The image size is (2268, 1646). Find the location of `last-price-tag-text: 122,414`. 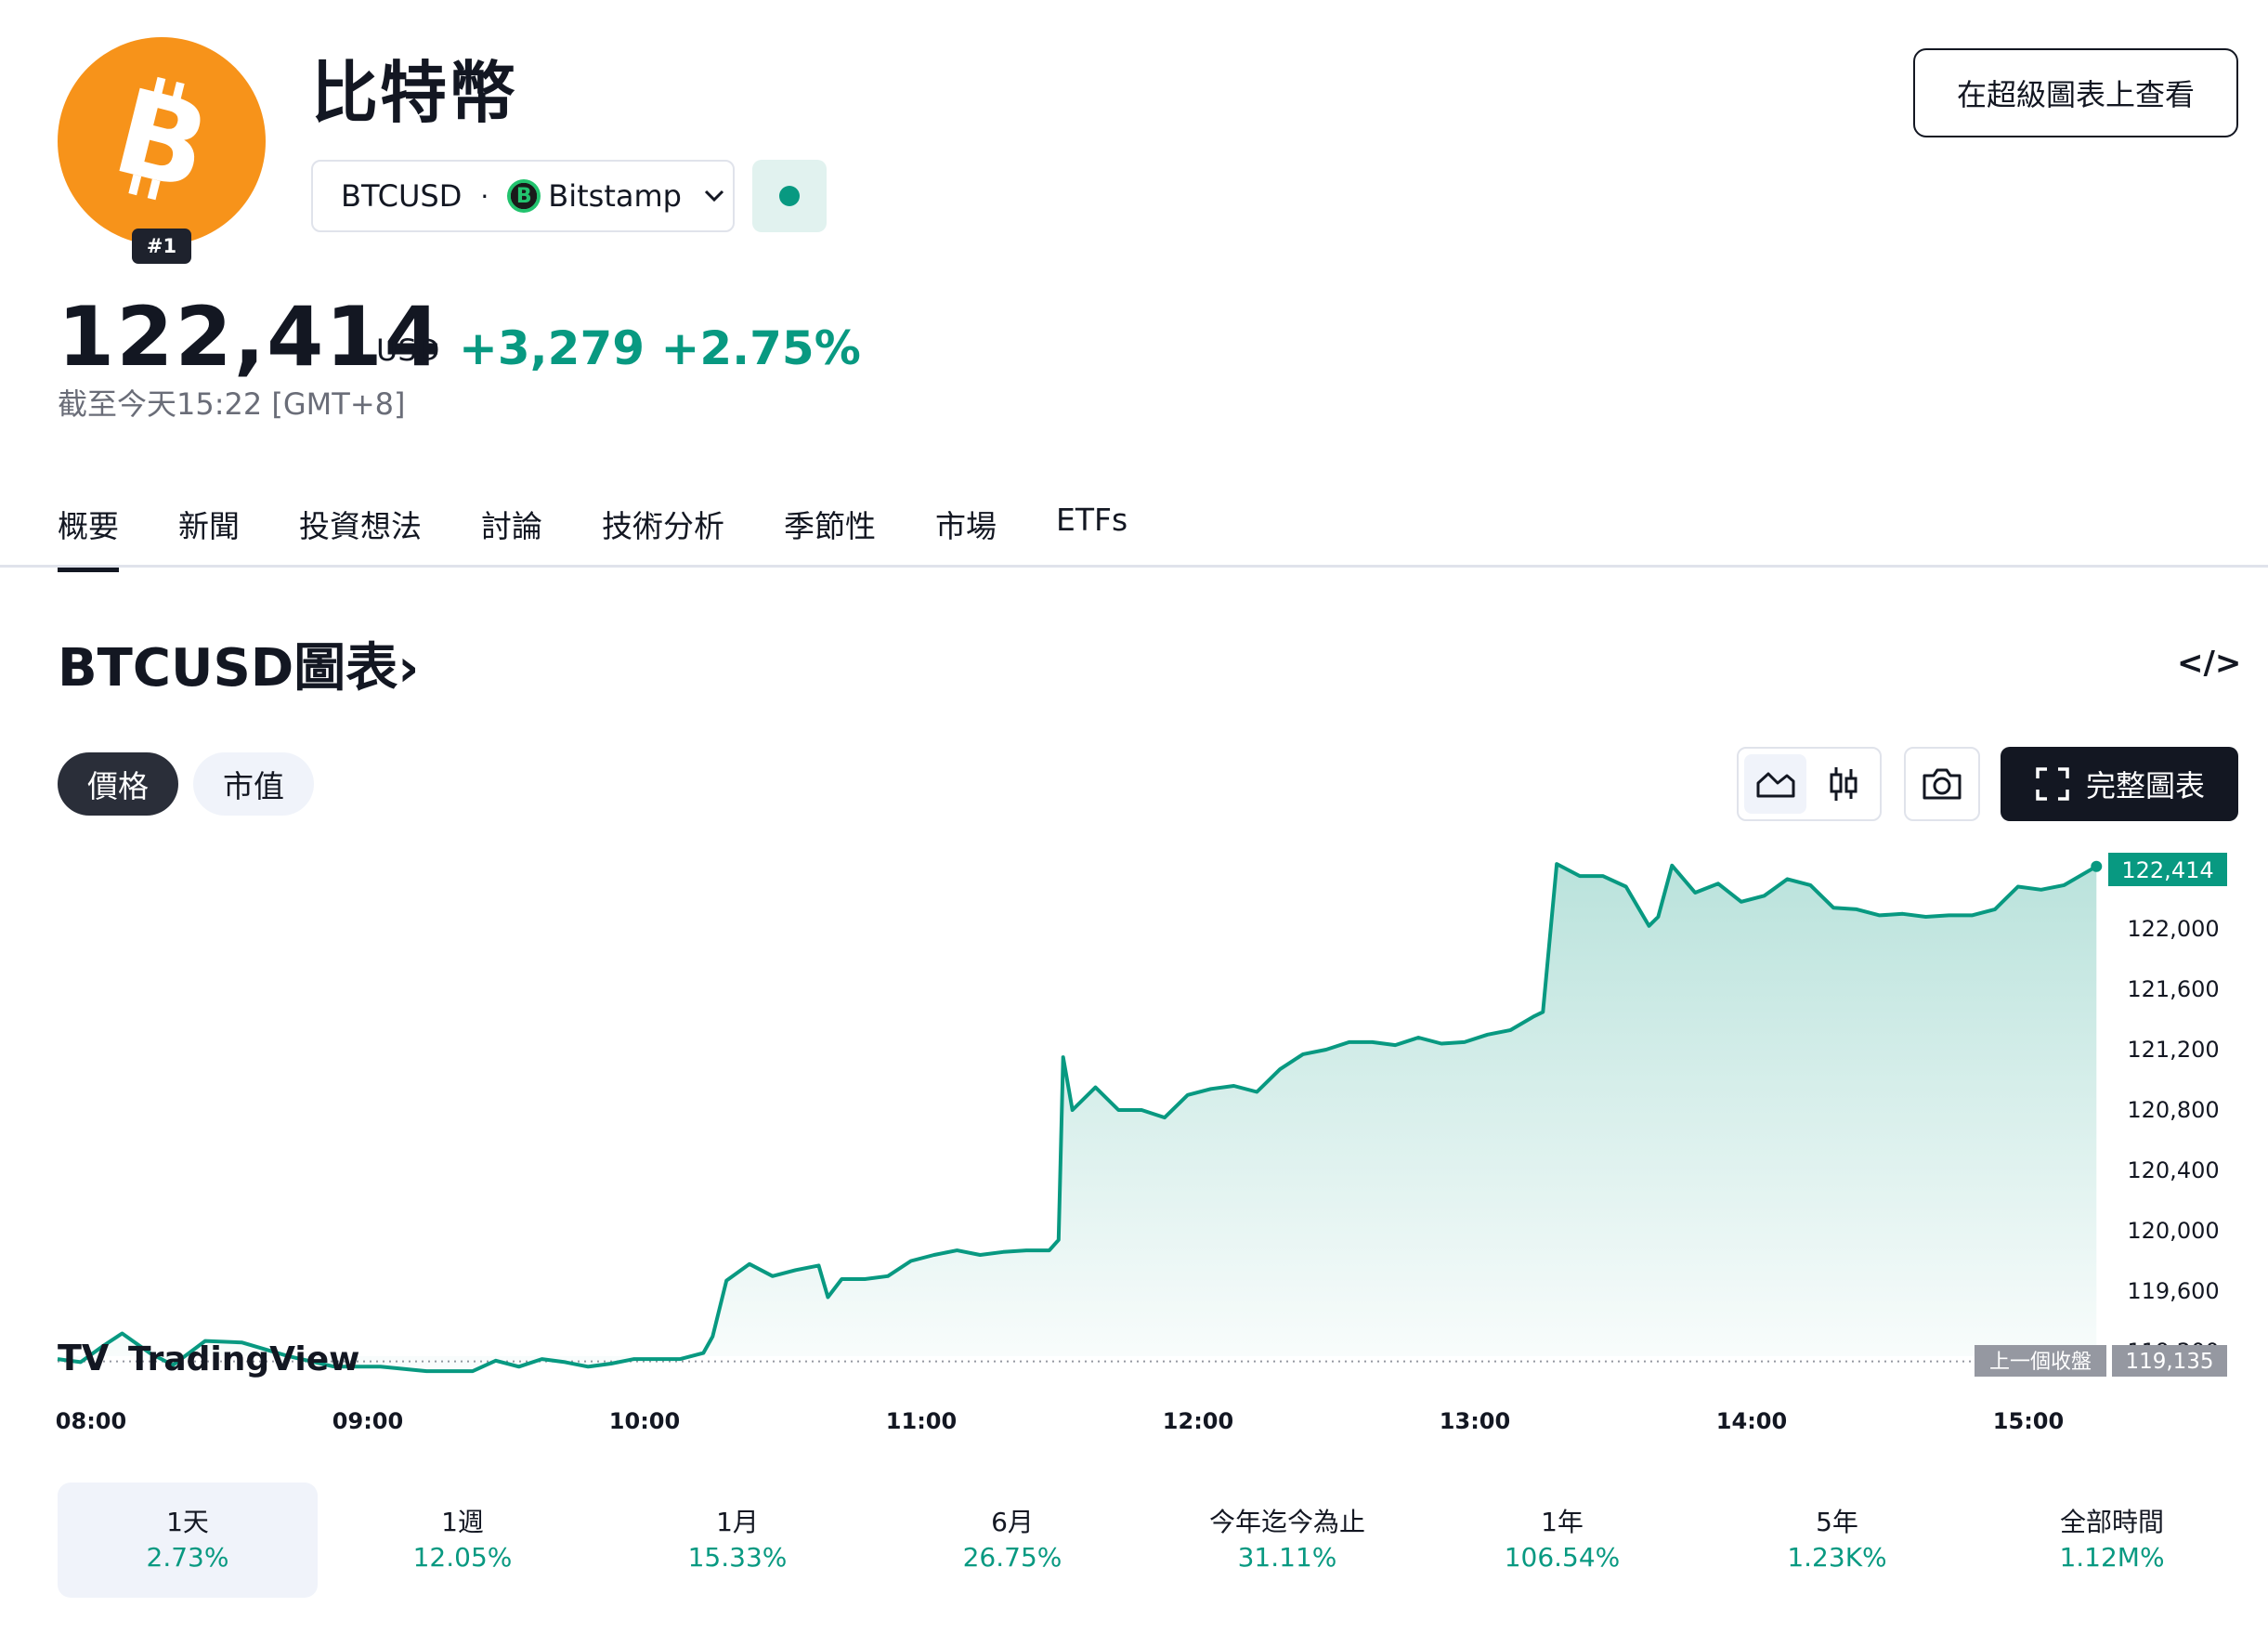

last-price-tag-text: 122,414 is located at coordinates (2167, 870).